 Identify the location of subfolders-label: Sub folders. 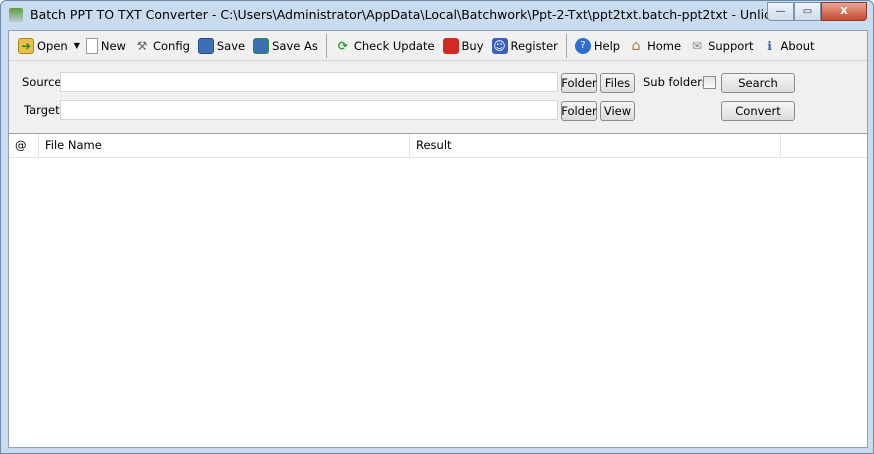
(675, 82).